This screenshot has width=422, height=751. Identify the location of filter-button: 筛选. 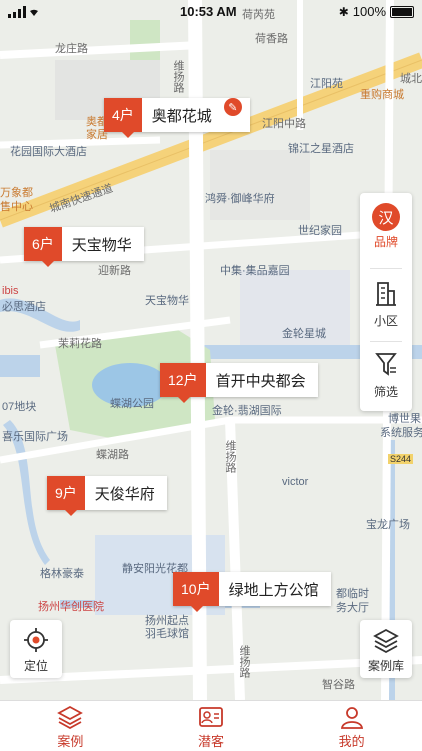
(386, 375).